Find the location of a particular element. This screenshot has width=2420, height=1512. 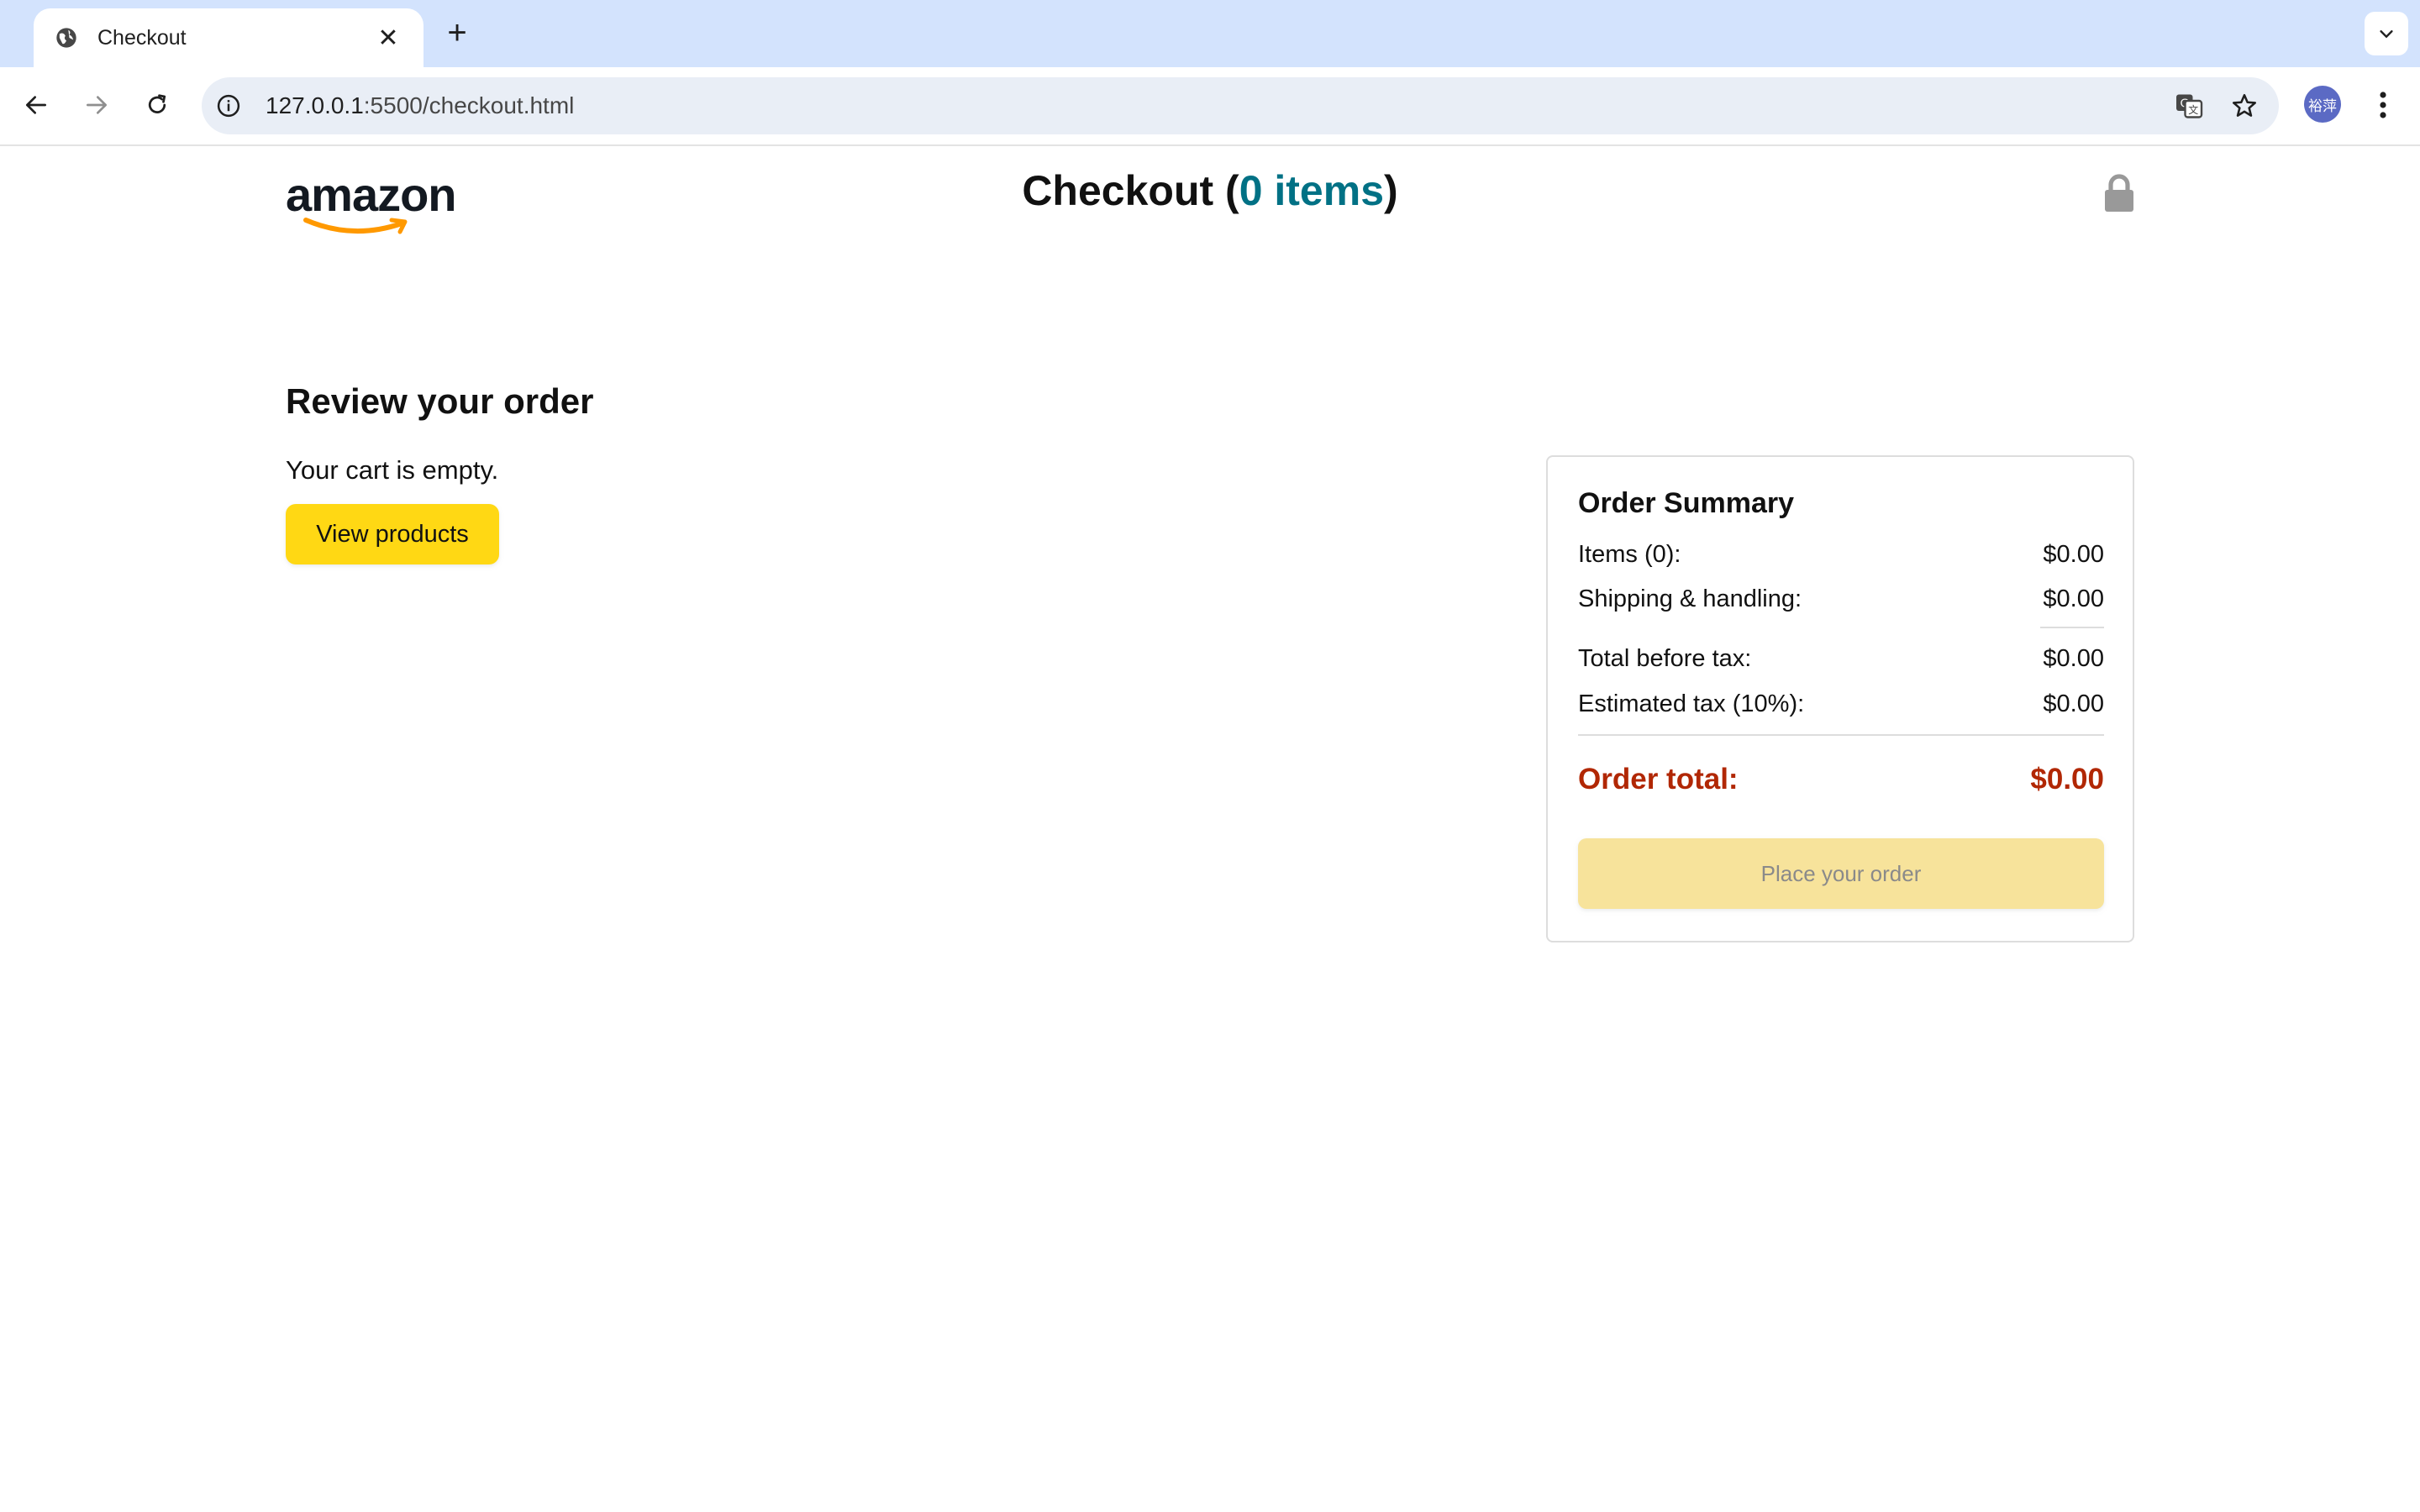

review-order-heading: Review your order is located at coordinates (440, 401).